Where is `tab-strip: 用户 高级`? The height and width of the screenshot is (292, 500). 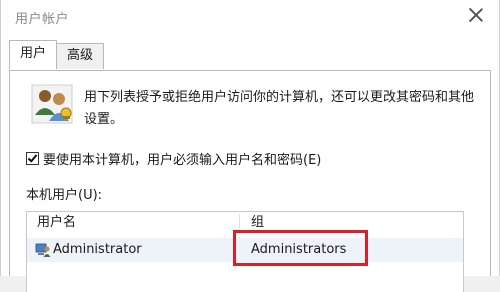 tab-strip: 用户 高级 is located at coordinates (57, 54).